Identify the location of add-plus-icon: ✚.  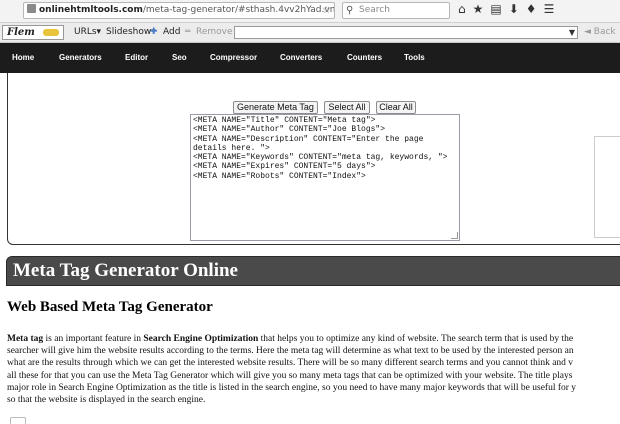
(154, 32).